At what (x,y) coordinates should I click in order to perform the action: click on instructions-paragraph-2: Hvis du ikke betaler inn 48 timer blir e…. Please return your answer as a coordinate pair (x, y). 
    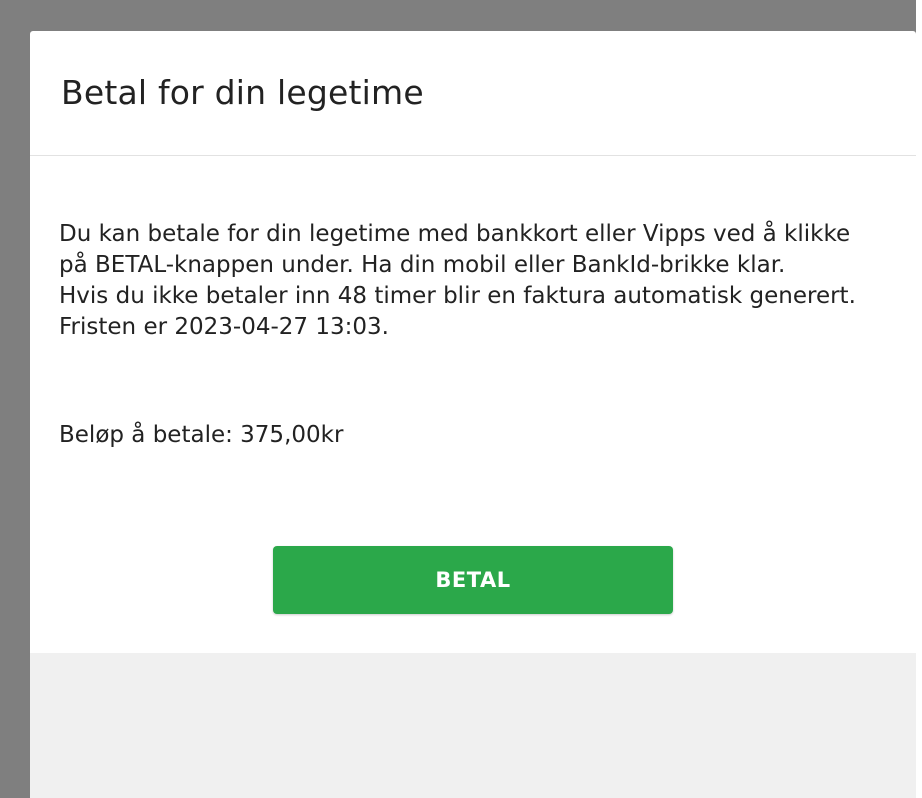
    Looking at the image, I should click on (457, 311).